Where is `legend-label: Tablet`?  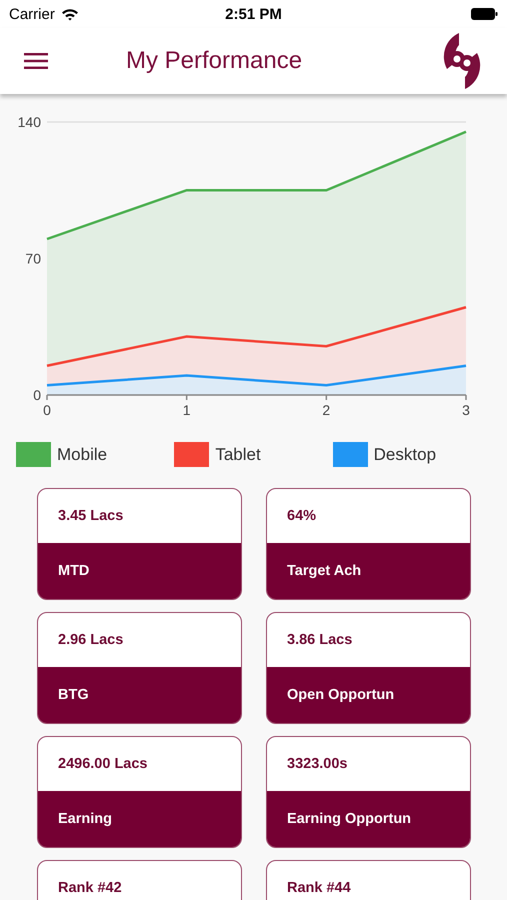
legend-label: Tablet is located at coordinates (238, 454).